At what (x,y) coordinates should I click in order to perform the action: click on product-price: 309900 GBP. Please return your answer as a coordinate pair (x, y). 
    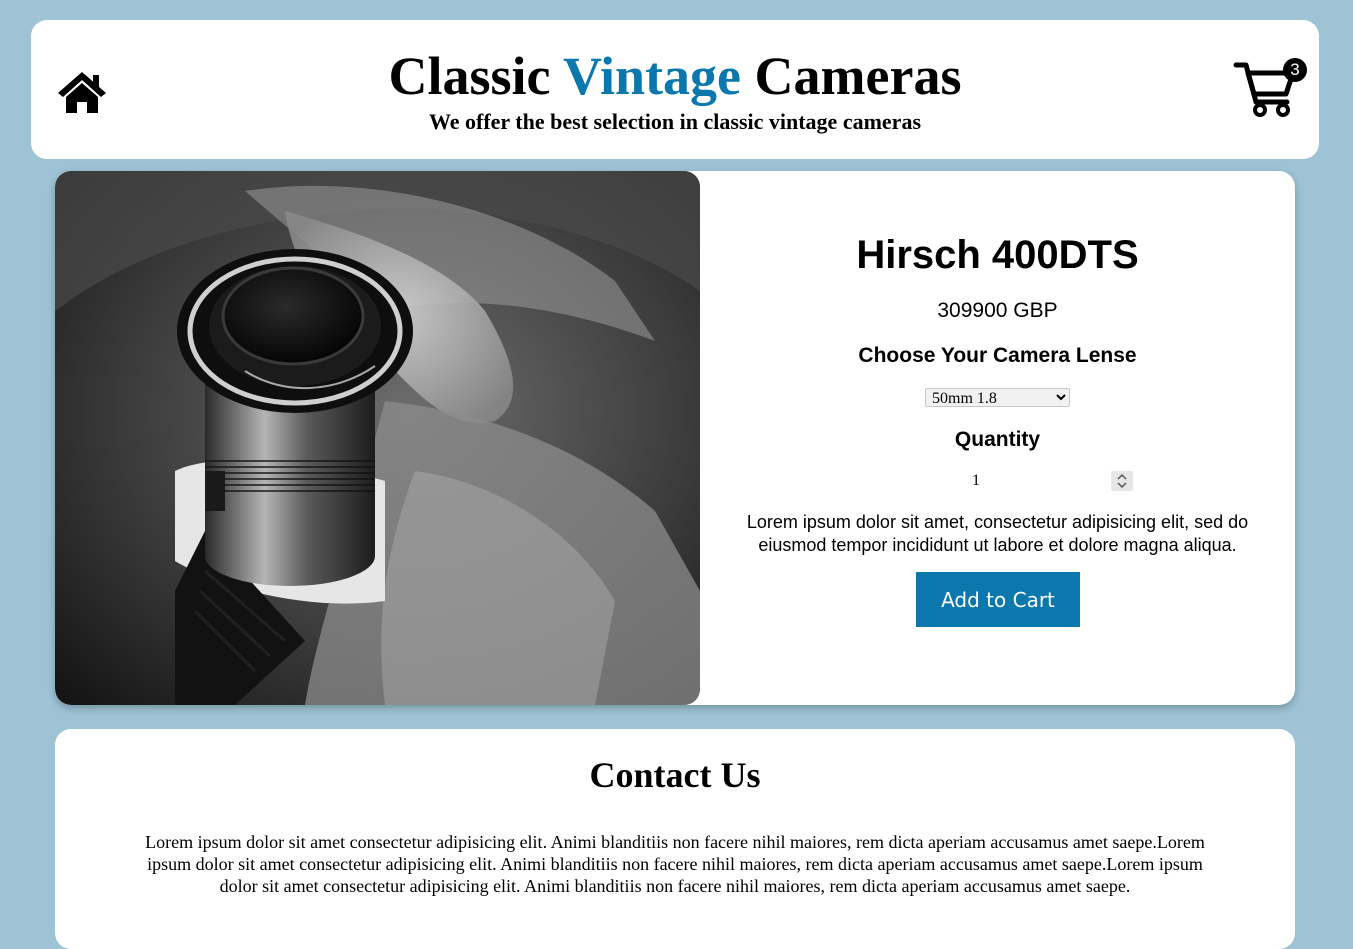
    Looking at the image, I should click on (997, 310).